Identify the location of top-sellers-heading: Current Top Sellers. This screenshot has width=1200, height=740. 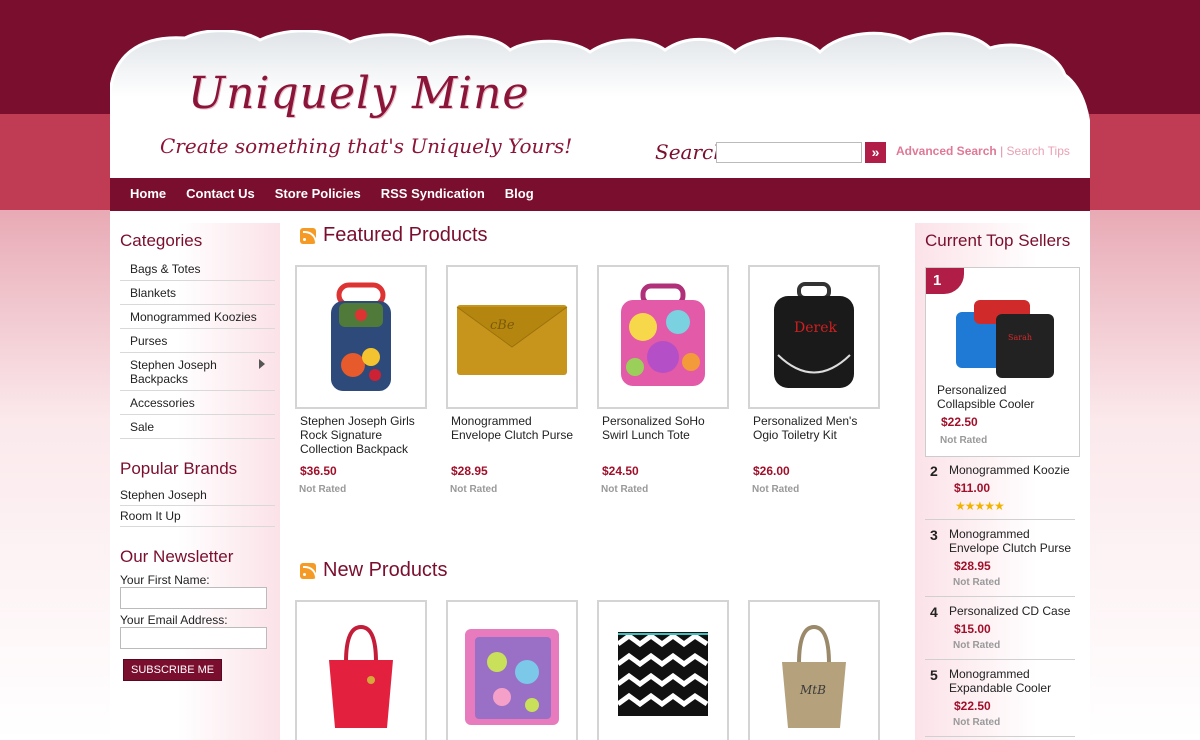
(998, 240).